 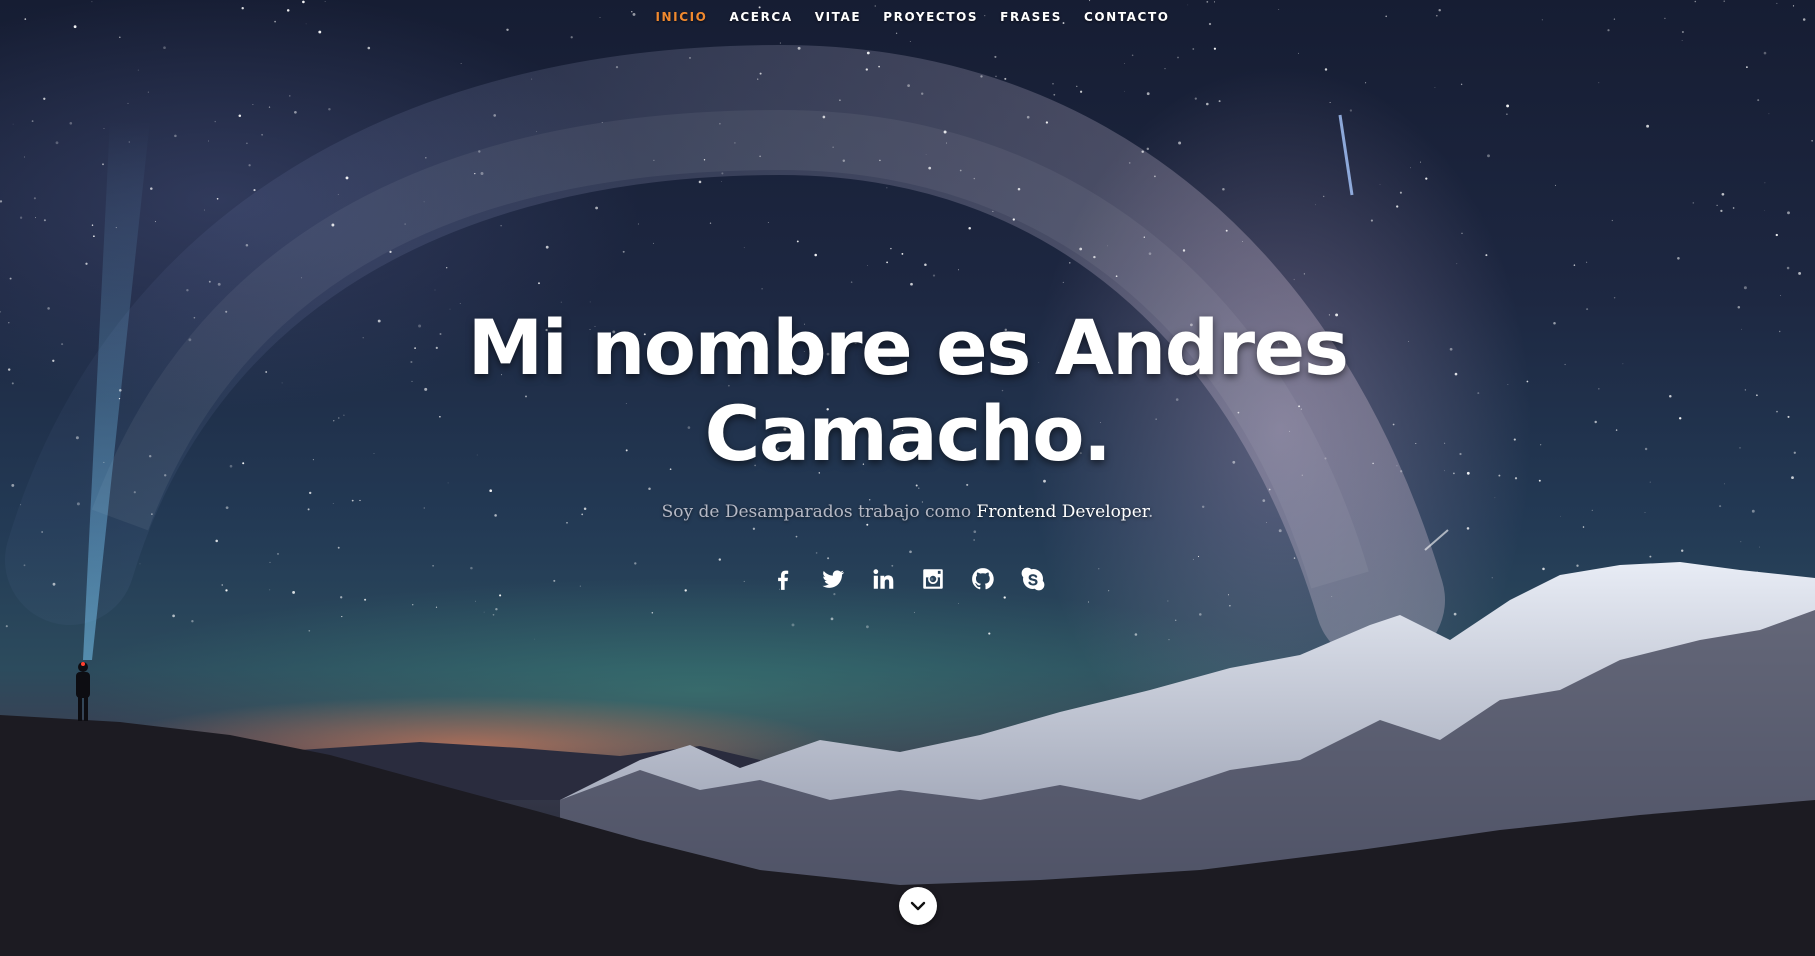 What do you see at coordinates (681, 17) in the screenshot?
I see `nav-item-inicio: Inicio` at bounding box center [681, 17].